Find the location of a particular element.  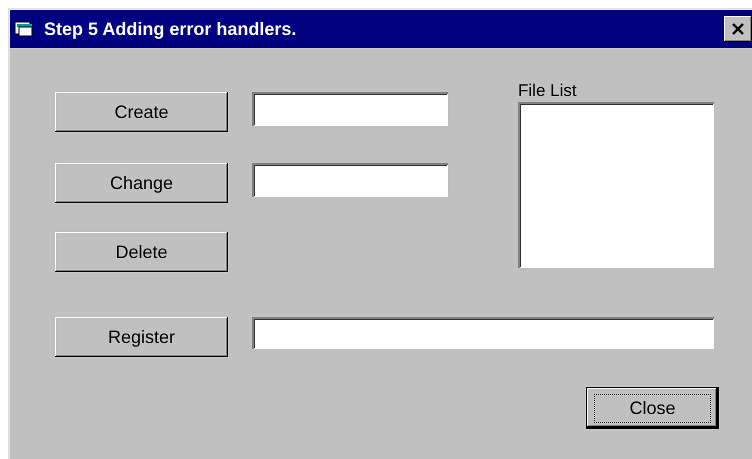

window-title: Step 5 Adding error handlers. is located at coordinates (171, 29).